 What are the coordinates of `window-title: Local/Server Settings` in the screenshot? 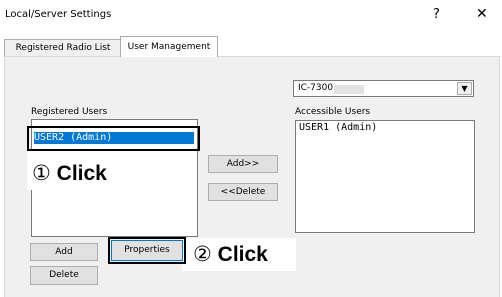 It's located at (58, 14).